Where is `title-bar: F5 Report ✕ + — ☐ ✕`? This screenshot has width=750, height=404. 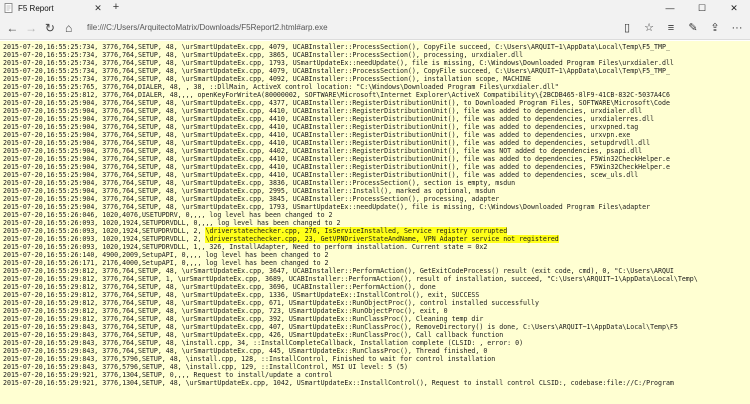 title-bar: F5 Report ✕ + — ☐ ✕ is located at coordinates (375, 8).